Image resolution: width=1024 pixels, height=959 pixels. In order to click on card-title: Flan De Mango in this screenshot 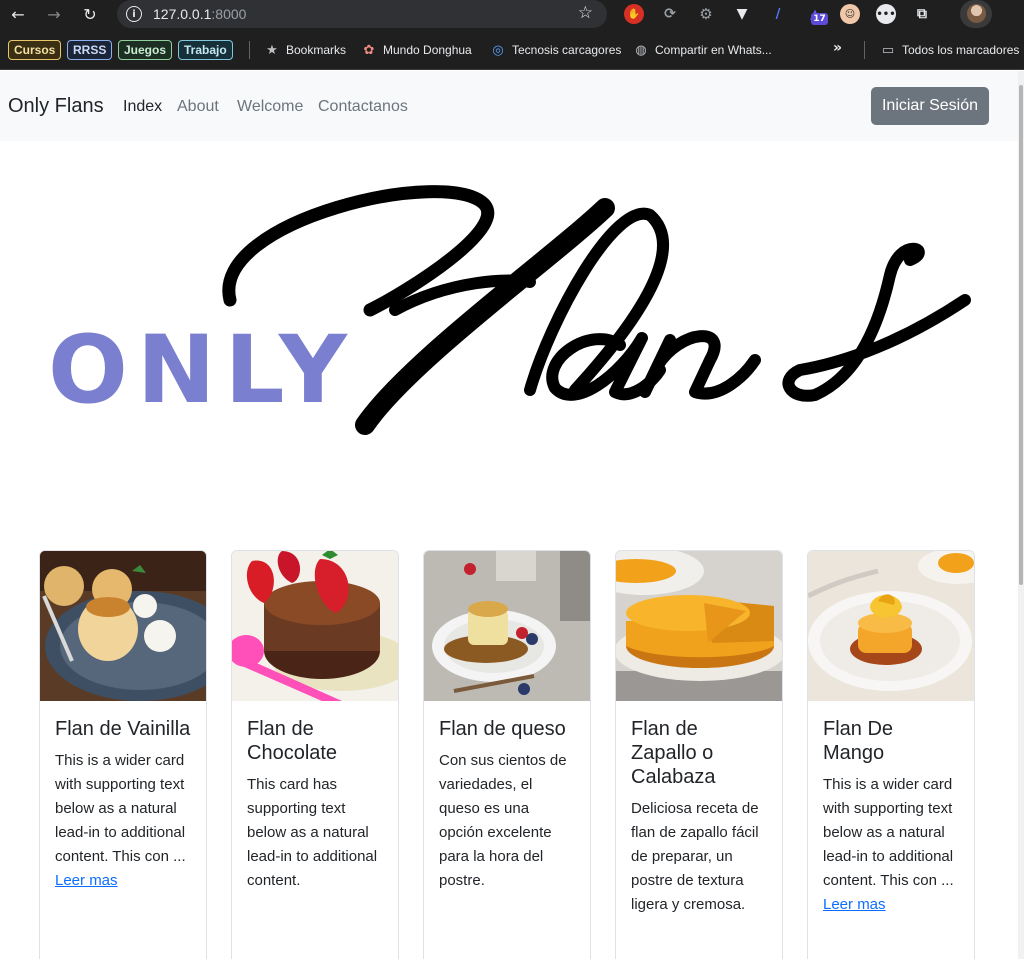, I will do `click(858, 741)`.